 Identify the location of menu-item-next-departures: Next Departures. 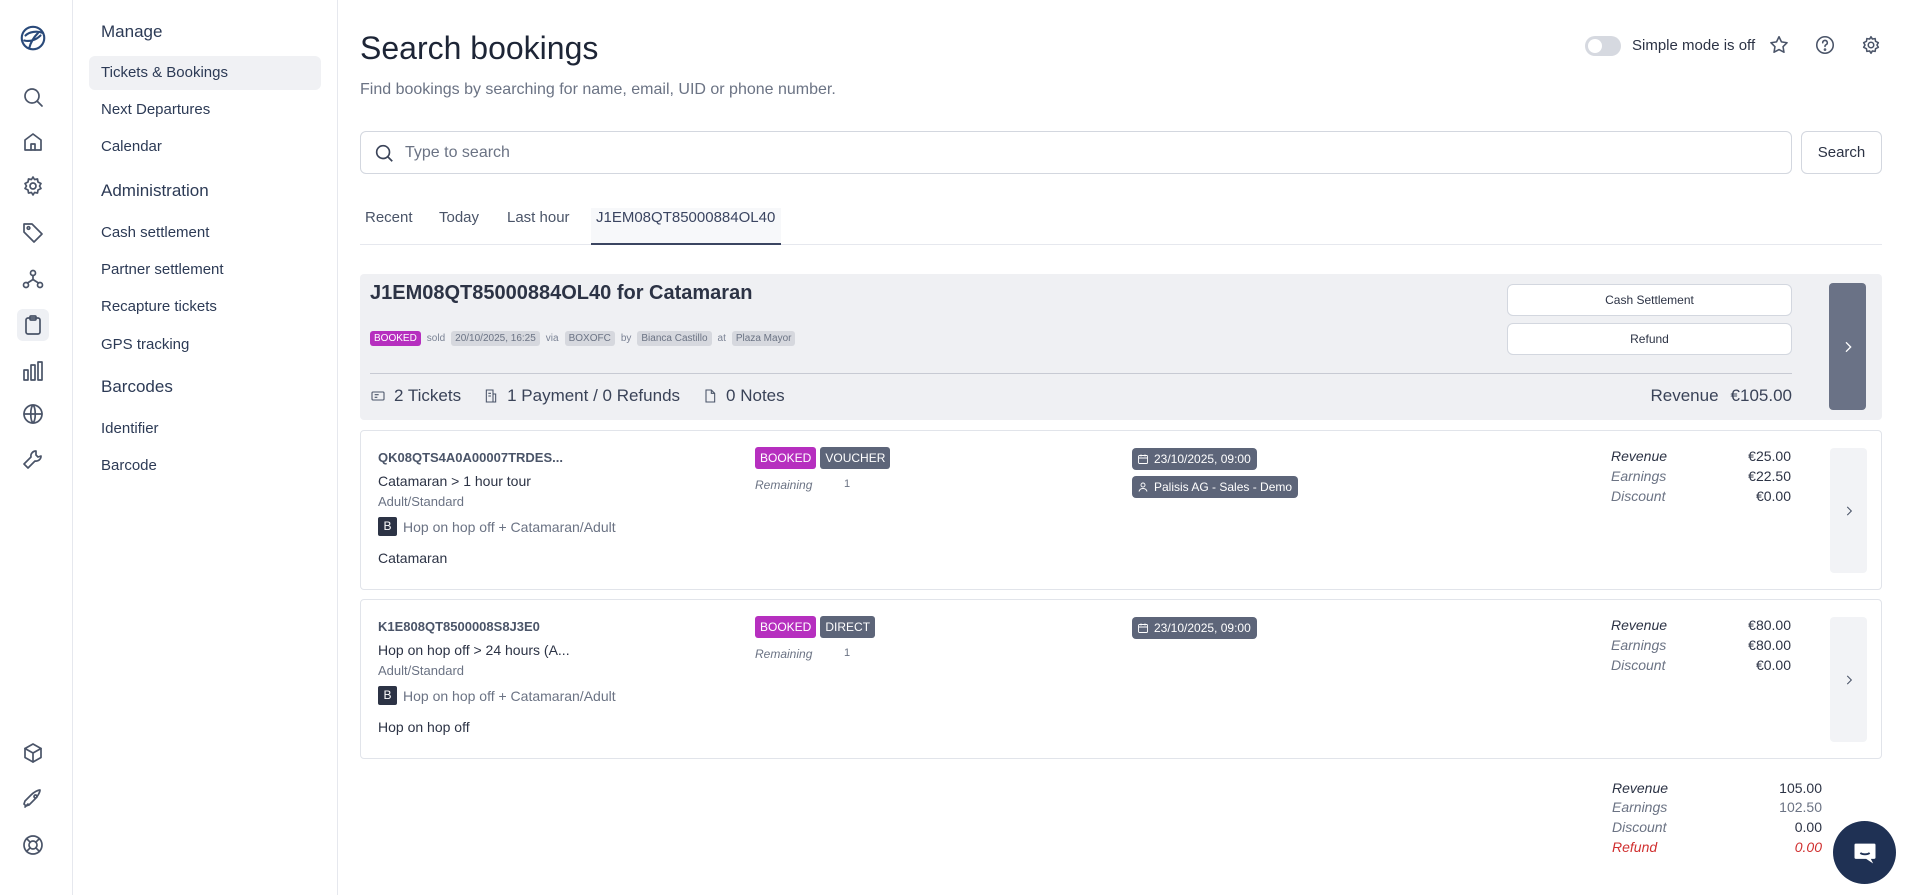
(205, 110).